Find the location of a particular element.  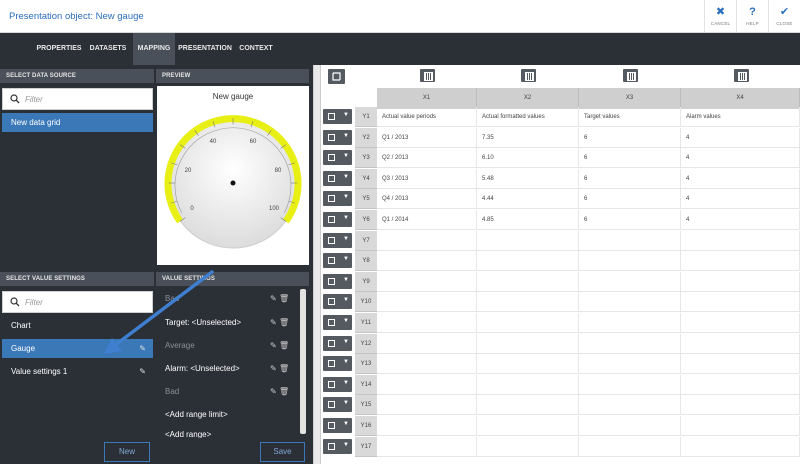

grid-cell: Actual formatted values is located at coordinates (528, 117).